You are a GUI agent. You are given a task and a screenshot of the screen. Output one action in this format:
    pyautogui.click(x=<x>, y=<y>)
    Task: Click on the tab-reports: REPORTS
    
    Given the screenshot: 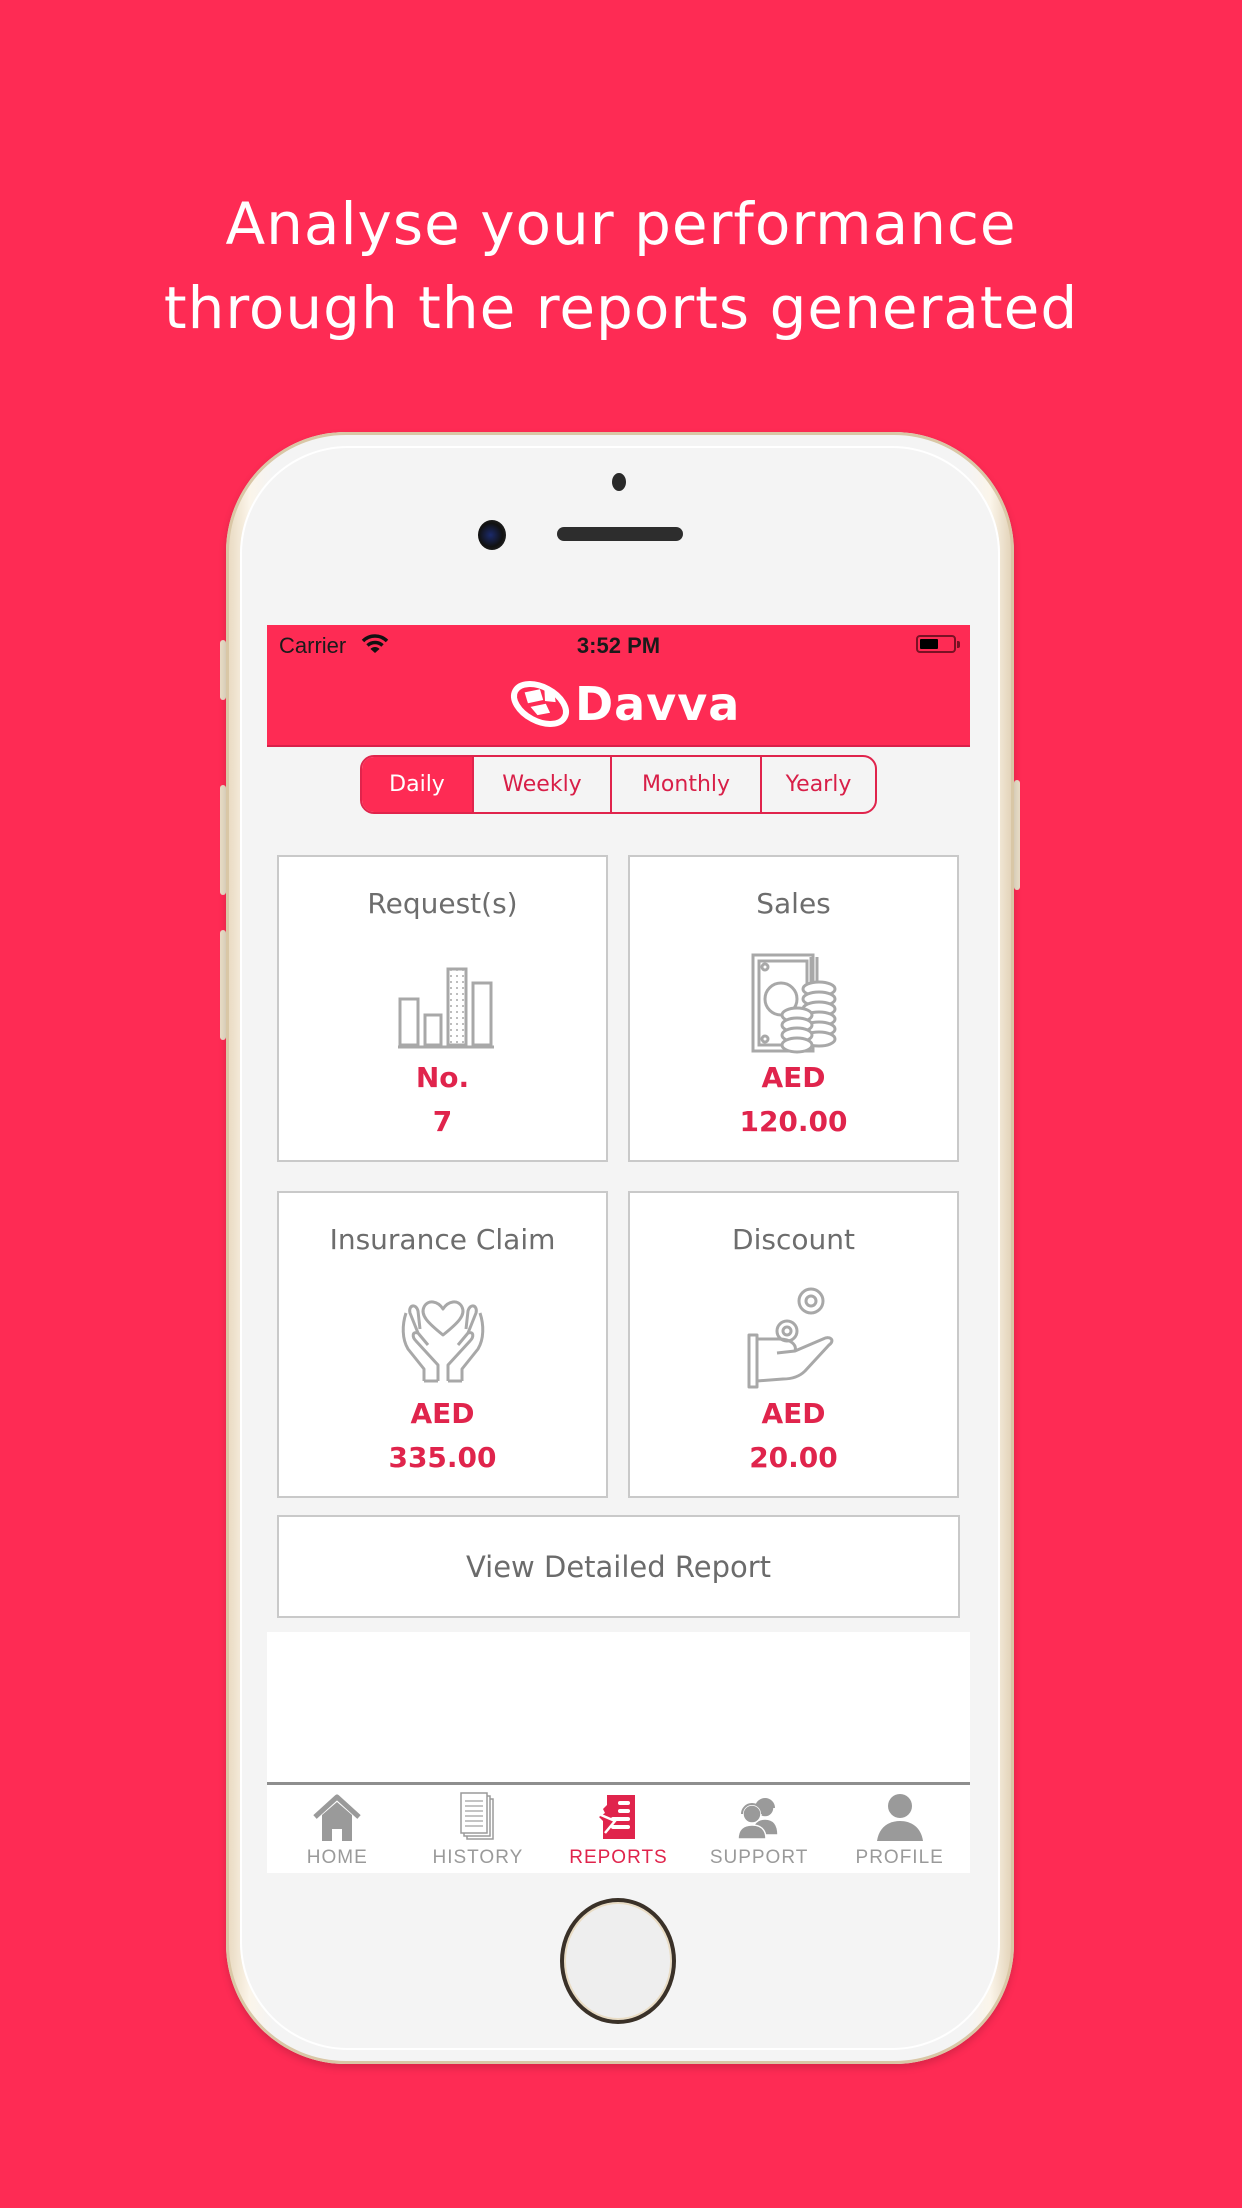 What is the action you would take?
    pyautogui.click(x=618, y=1829)
    